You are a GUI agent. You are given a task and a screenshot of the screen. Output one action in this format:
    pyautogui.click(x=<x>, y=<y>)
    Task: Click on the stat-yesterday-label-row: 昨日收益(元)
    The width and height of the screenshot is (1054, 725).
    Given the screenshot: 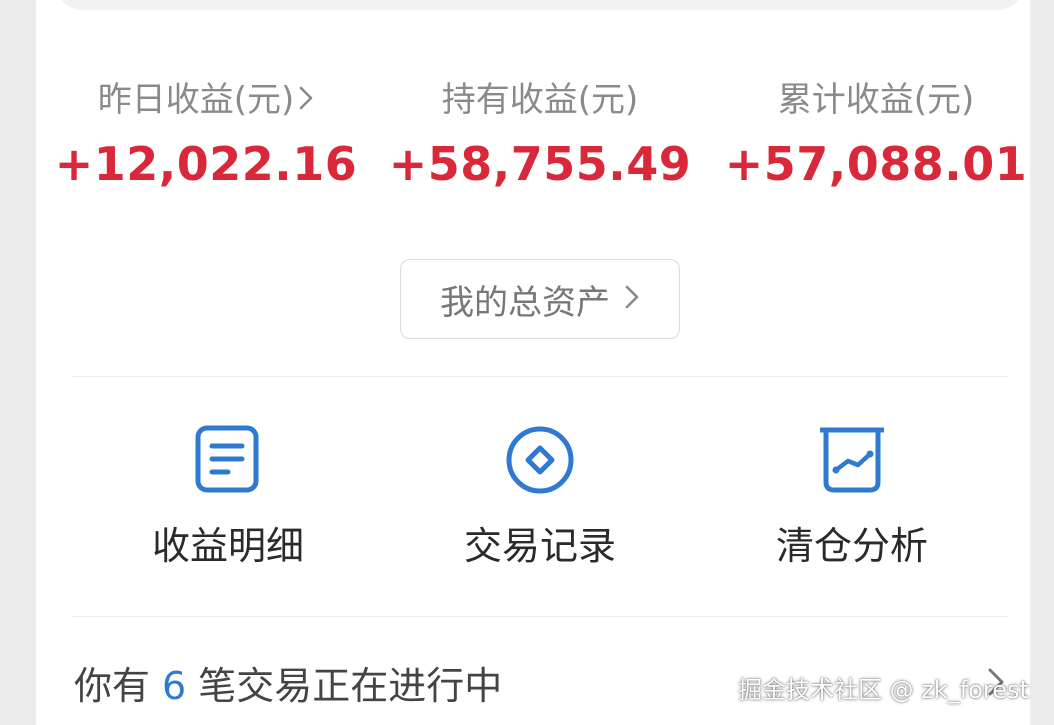 What is the action you would take?
    pyautogui.click(x=206, y=100)
    